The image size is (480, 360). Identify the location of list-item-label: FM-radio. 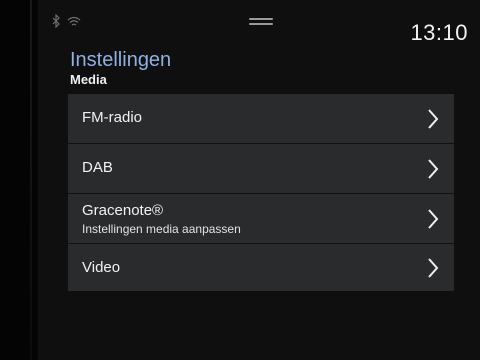
(112, 117).